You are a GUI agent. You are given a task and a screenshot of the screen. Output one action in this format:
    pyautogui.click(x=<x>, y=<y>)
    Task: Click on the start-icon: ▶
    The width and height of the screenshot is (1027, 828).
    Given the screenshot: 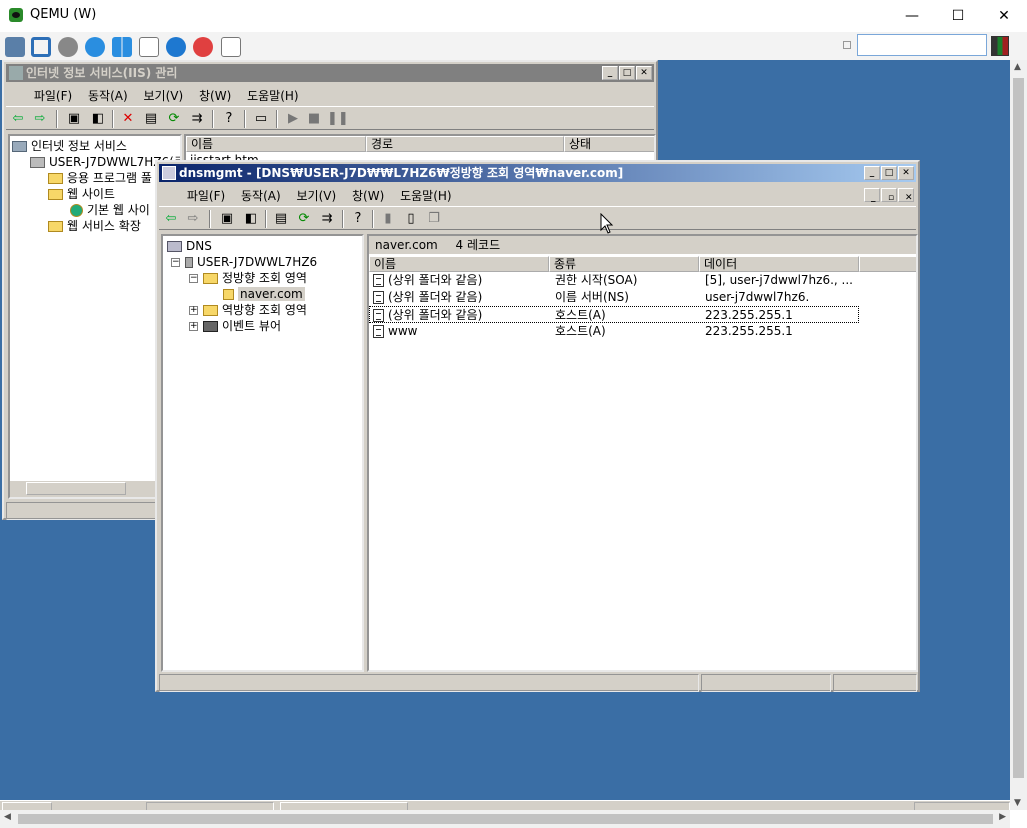 What is the action you would take?
    pyautogui.click(x=293, y=119)
    